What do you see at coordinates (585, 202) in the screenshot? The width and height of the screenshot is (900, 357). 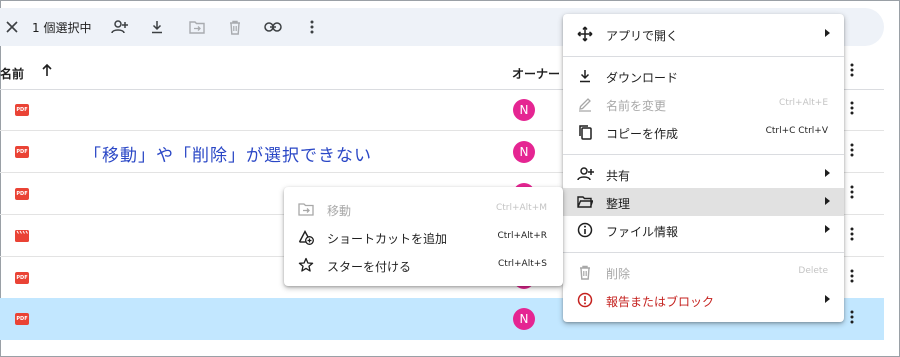 I see `folder-open-icon` at bounding box center [585, 202].